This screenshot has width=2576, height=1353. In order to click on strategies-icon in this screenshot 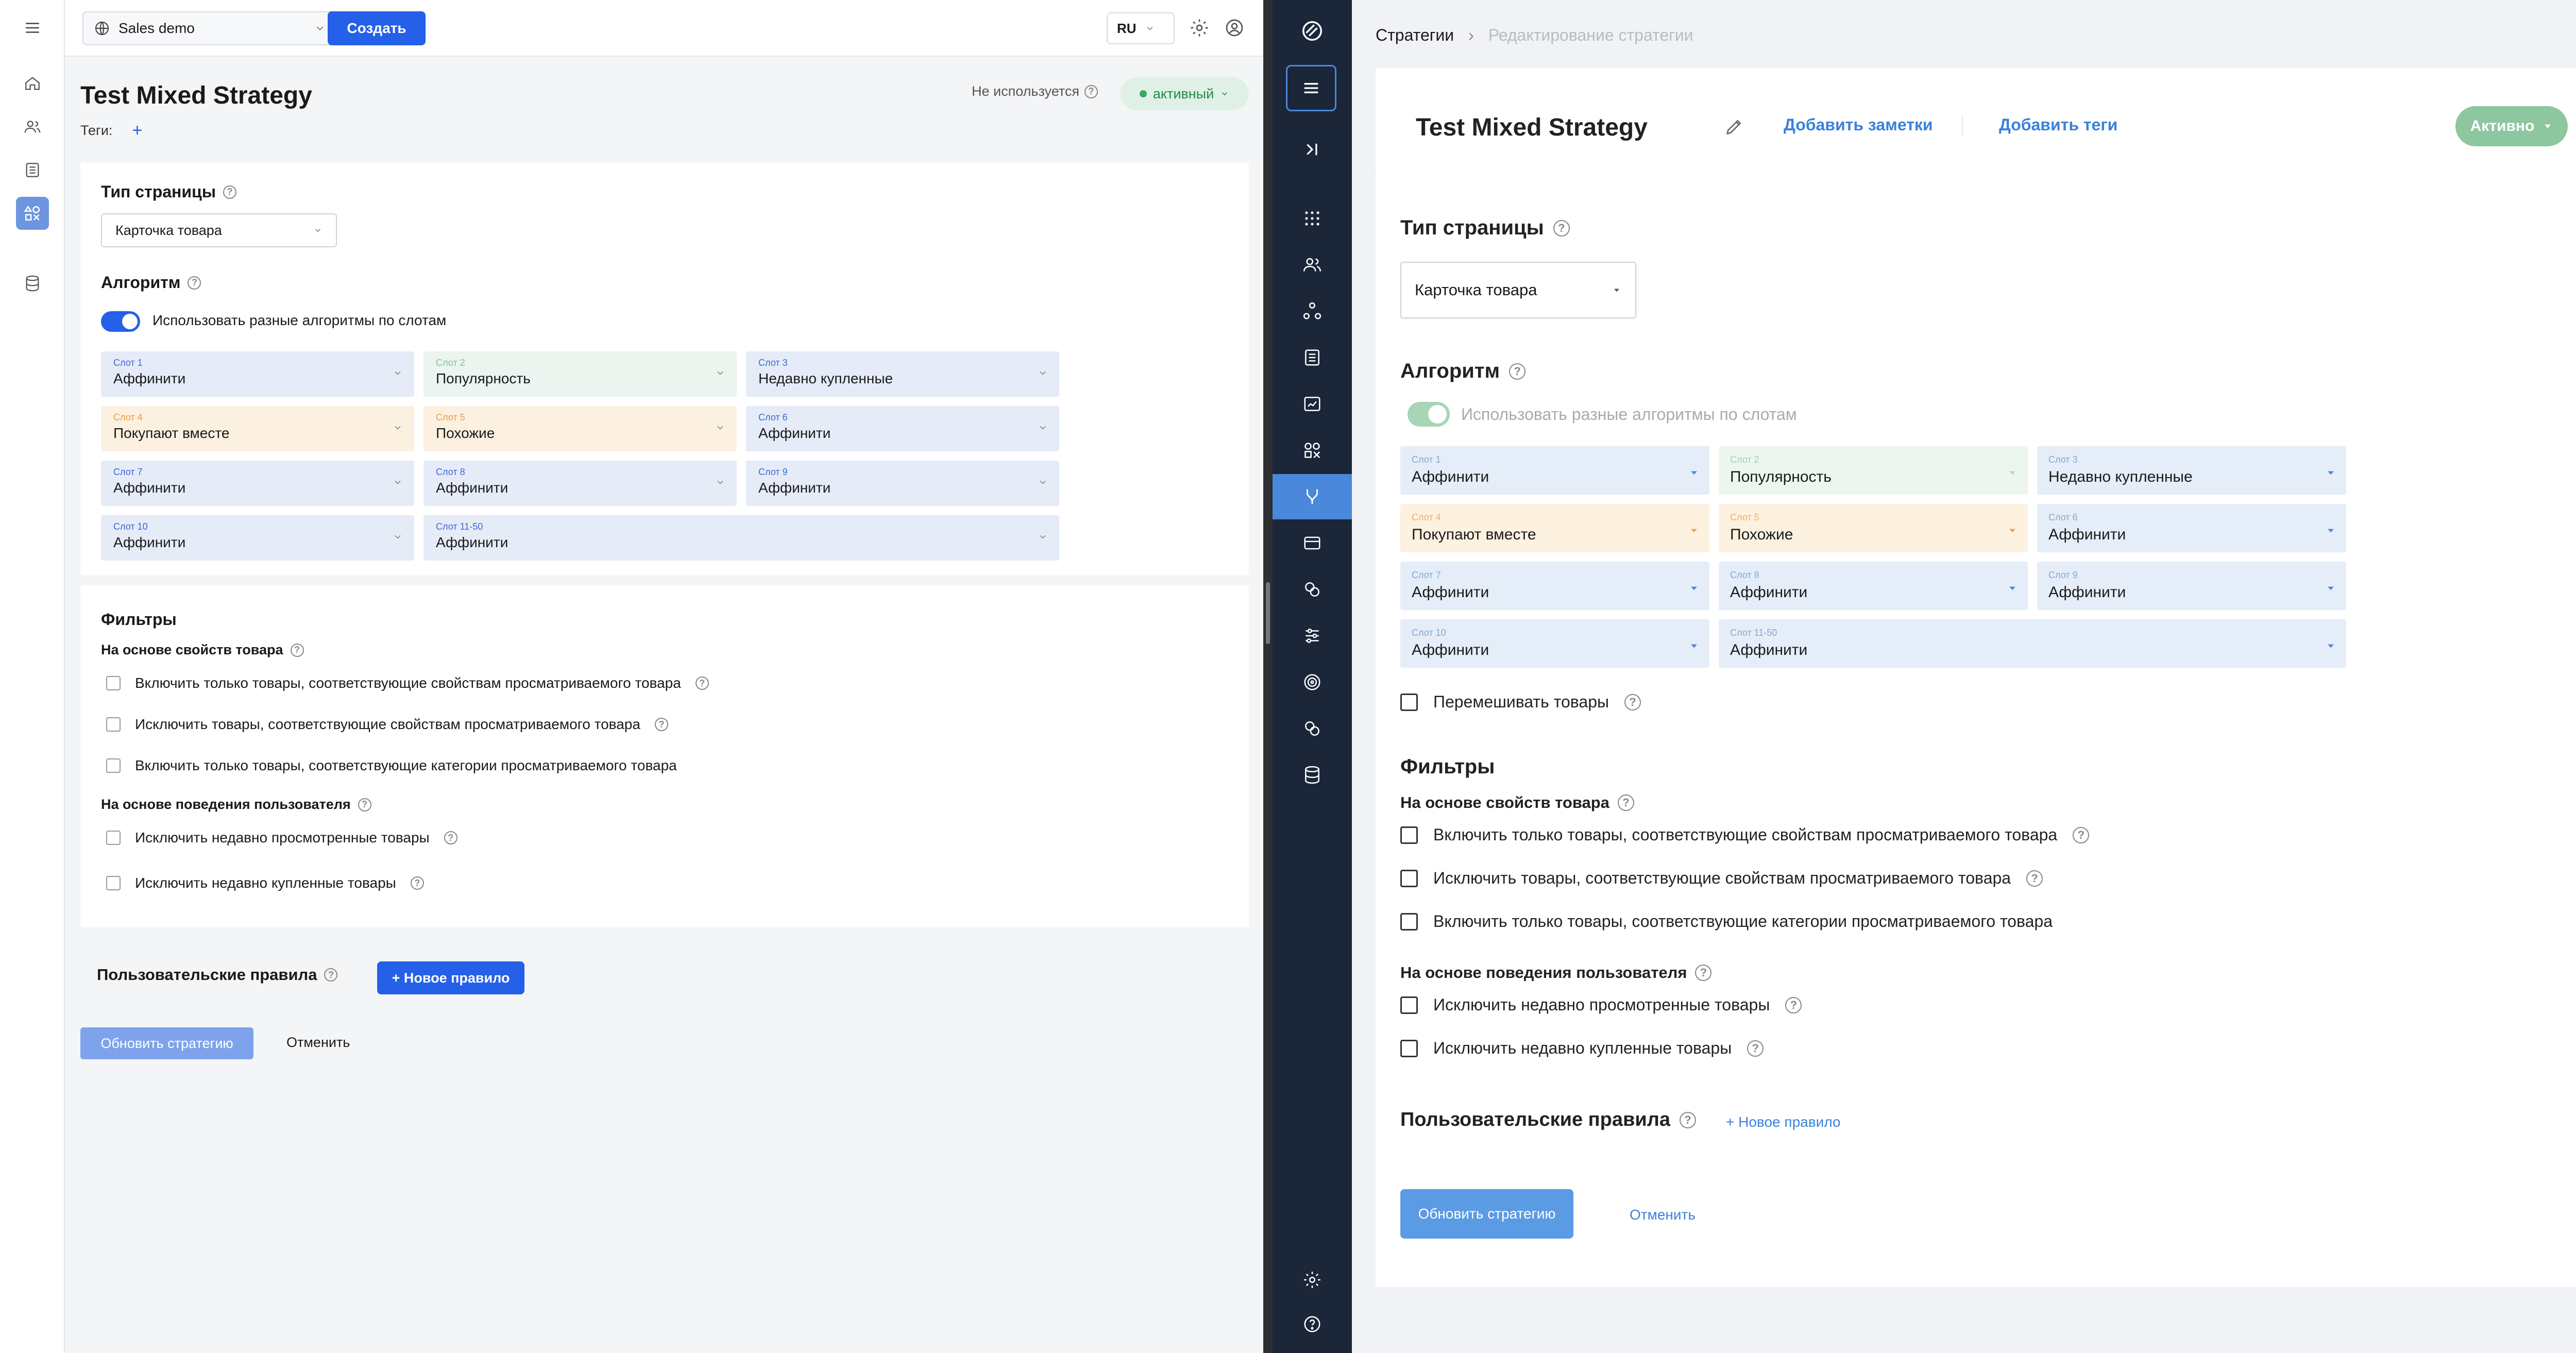, I will do `click(32, 213)`.